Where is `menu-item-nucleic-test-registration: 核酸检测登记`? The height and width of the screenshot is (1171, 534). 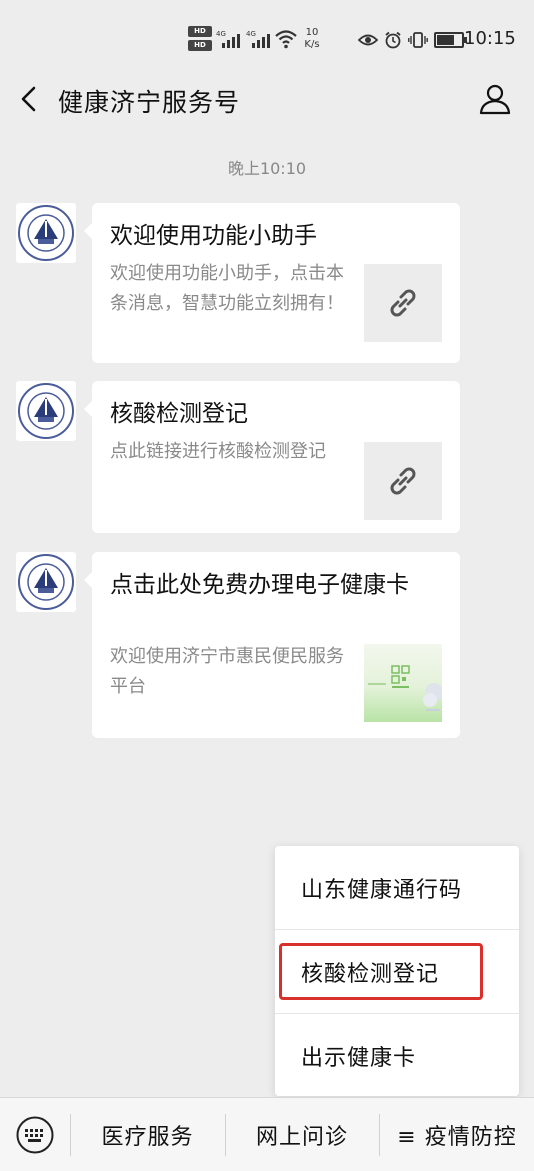 menu-item-nucleic-test-registration: 核酸检测登记 is located at coordinates (397, 971).